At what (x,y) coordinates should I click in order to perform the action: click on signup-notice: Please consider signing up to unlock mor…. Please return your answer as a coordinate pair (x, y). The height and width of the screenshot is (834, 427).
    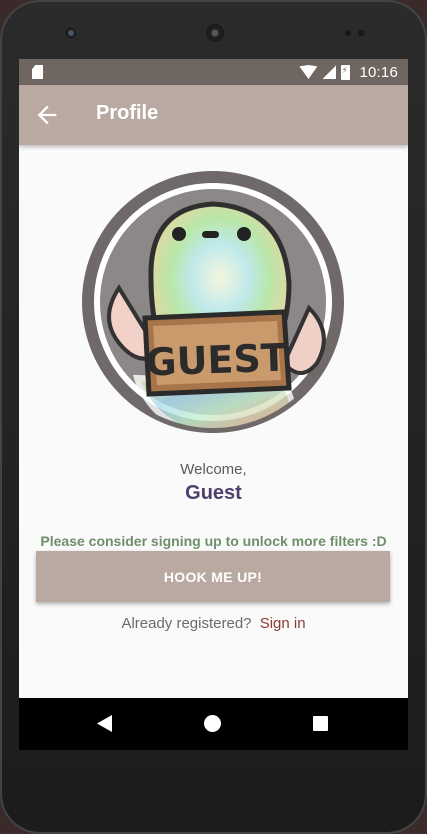
    Looking at the image, I should click on (213, 541).